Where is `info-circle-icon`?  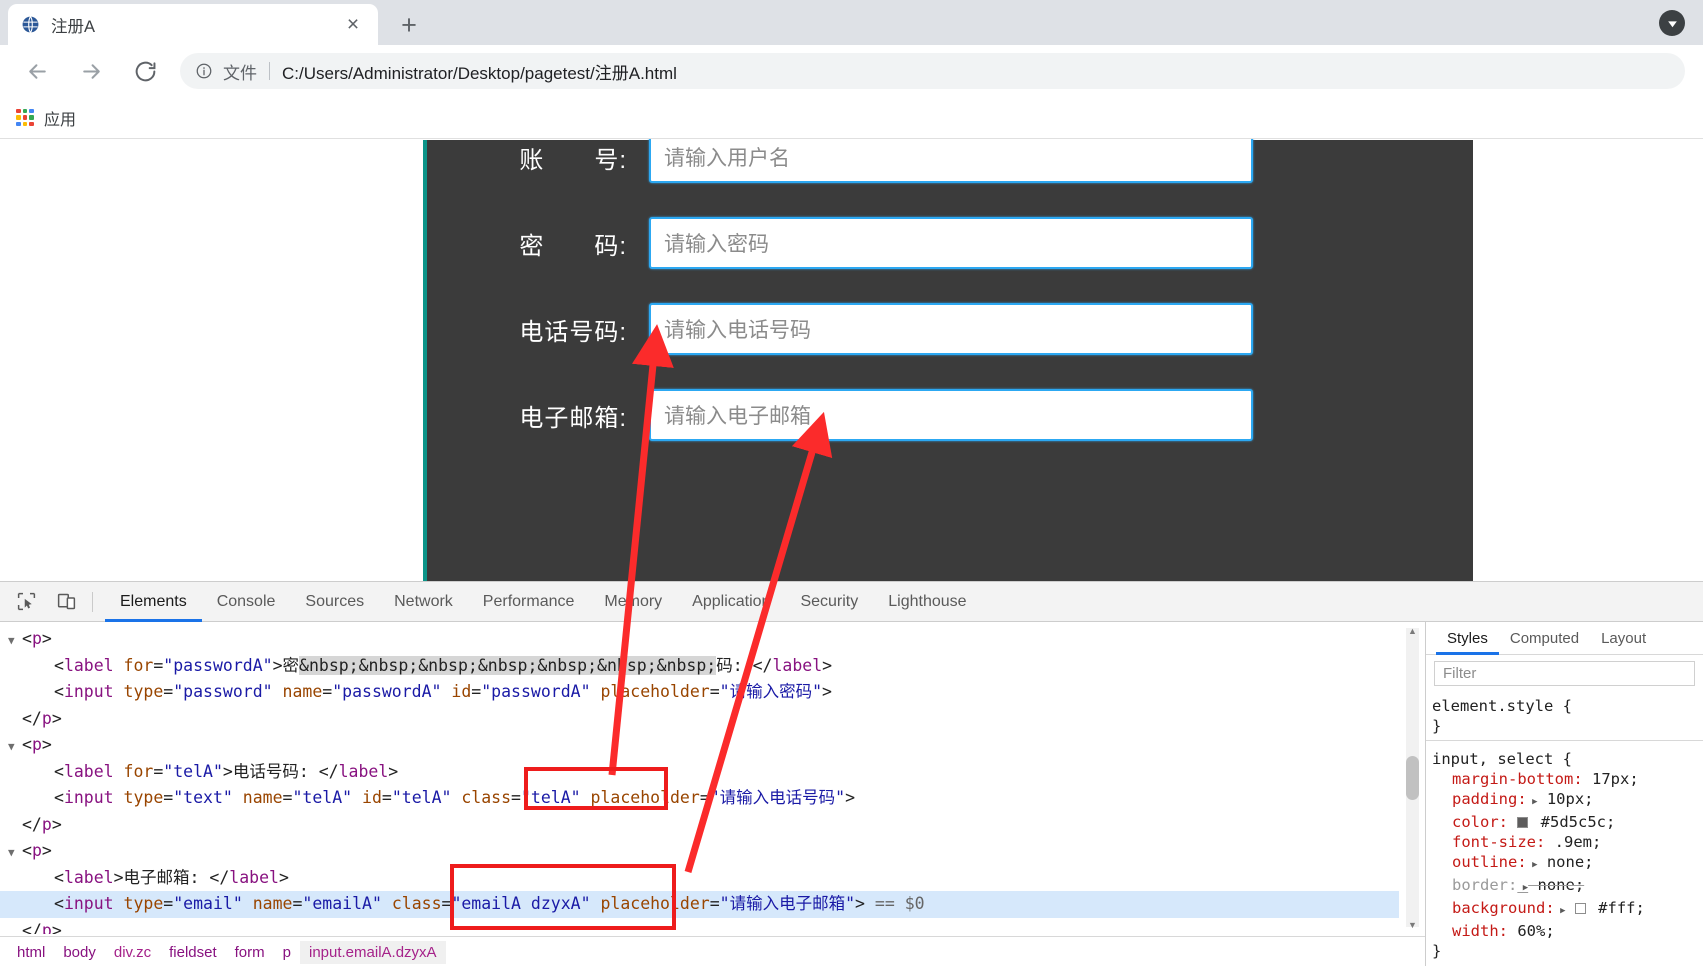
info-circle-icon is located at coordinates (204, 71).